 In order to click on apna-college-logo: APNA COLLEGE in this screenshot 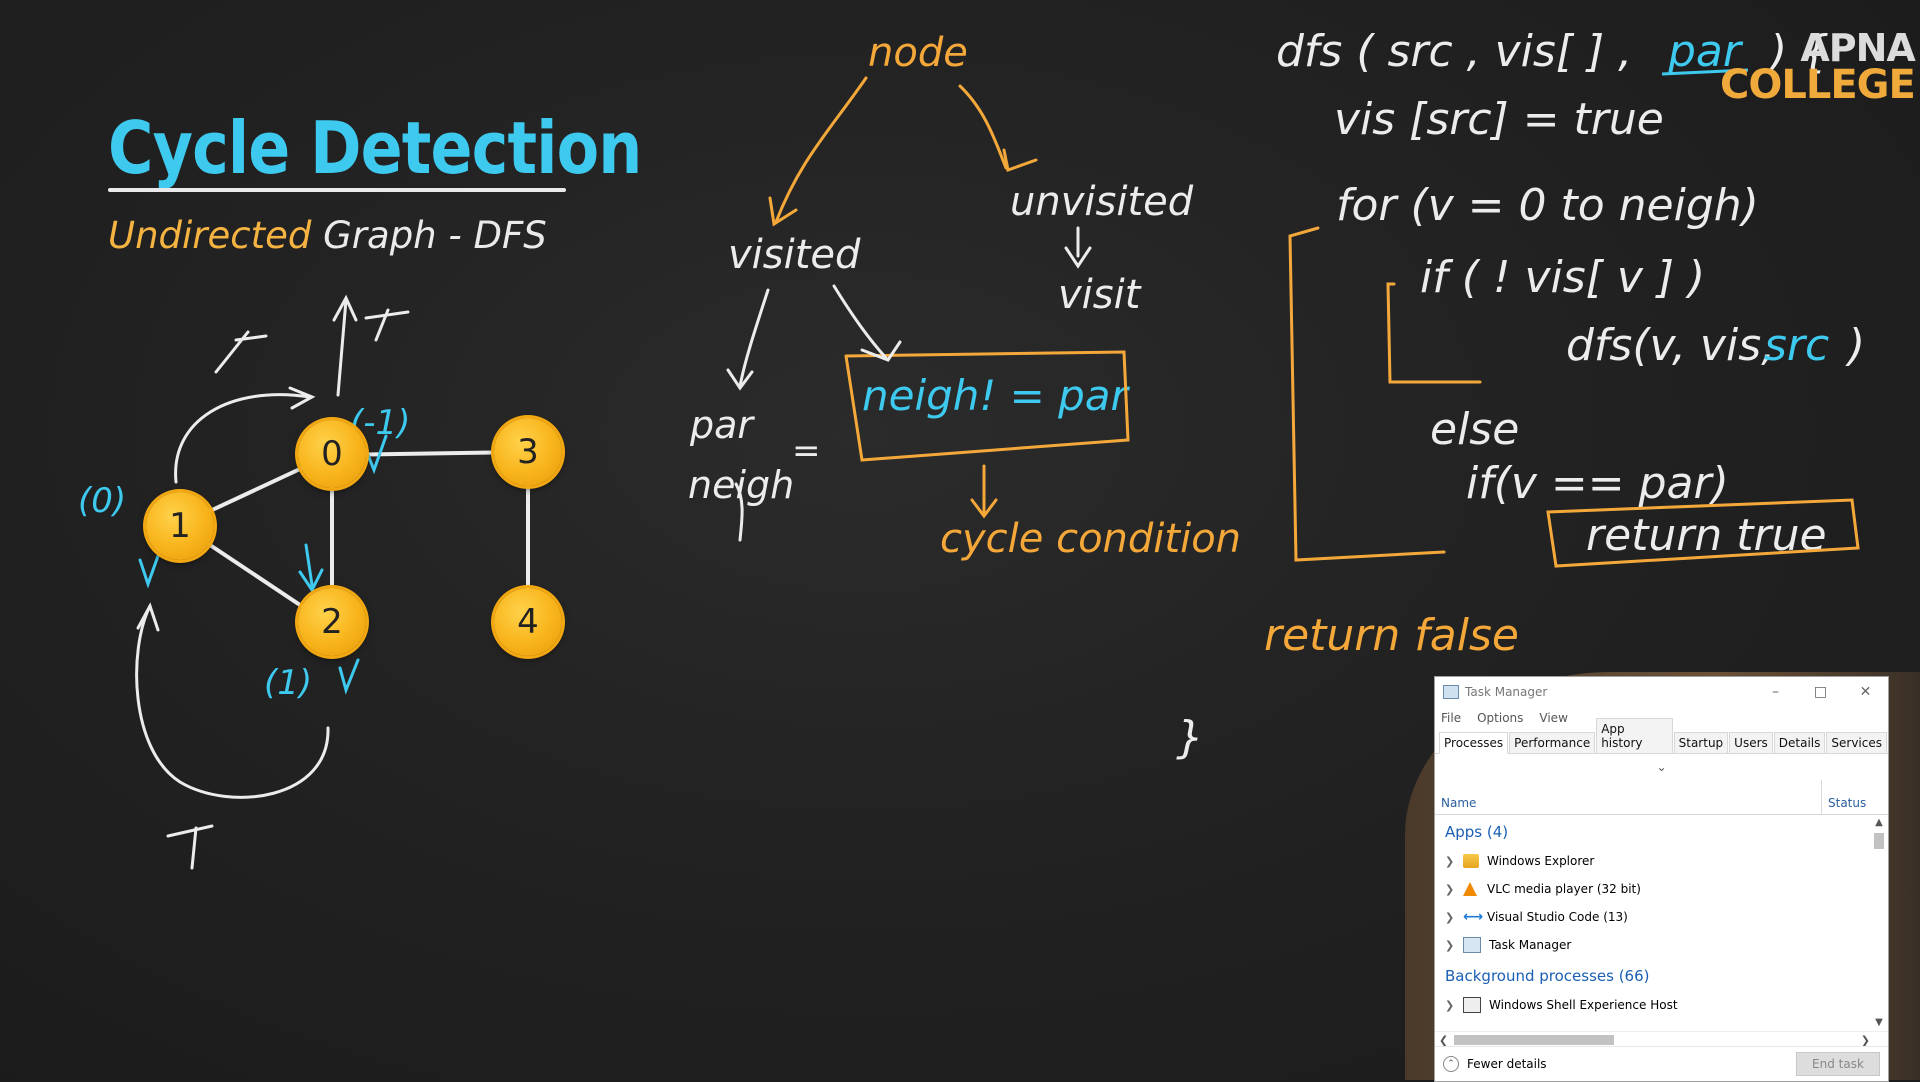, I will do `click(1818, 67)`.